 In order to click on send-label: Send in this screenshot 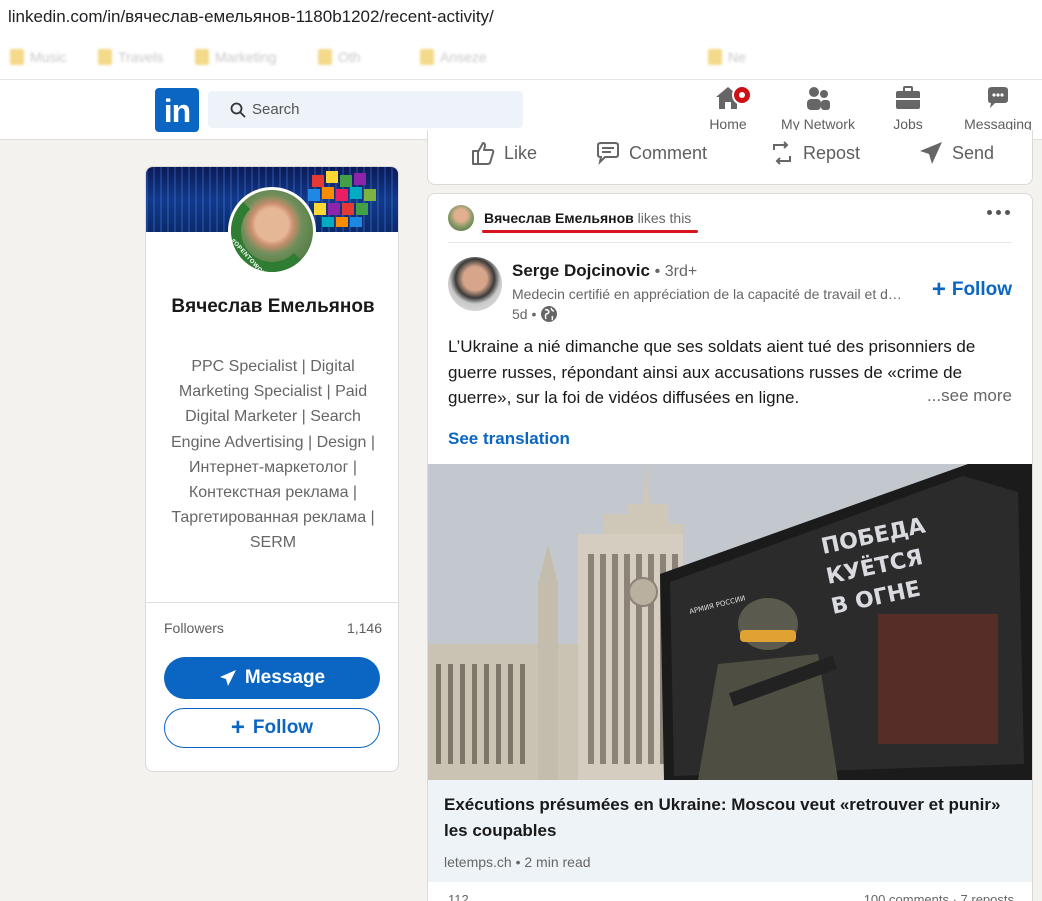, I will do `click(973, 152)`.